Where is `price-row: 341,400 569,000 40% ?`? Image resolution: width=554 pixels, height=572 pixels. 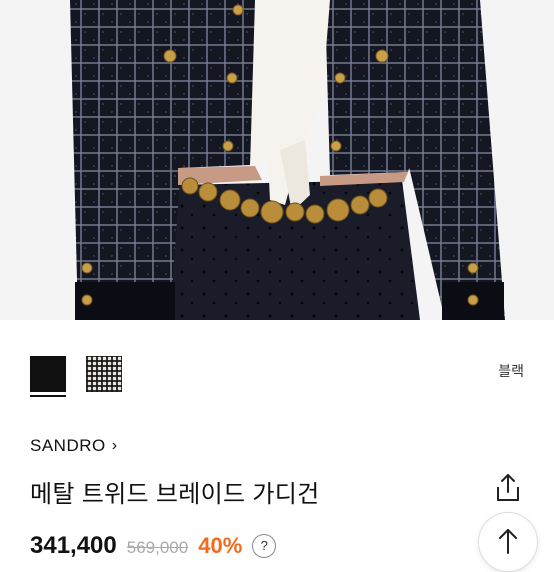
price-row: 341,400 569,000 40% ? is located at coordinates (153, 546).